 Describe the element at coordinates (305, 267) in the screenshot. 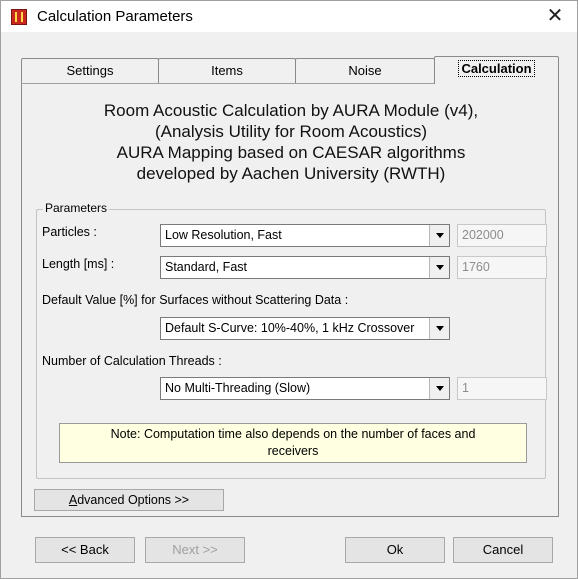

I see `length-select: Standard, Fast` at that location.